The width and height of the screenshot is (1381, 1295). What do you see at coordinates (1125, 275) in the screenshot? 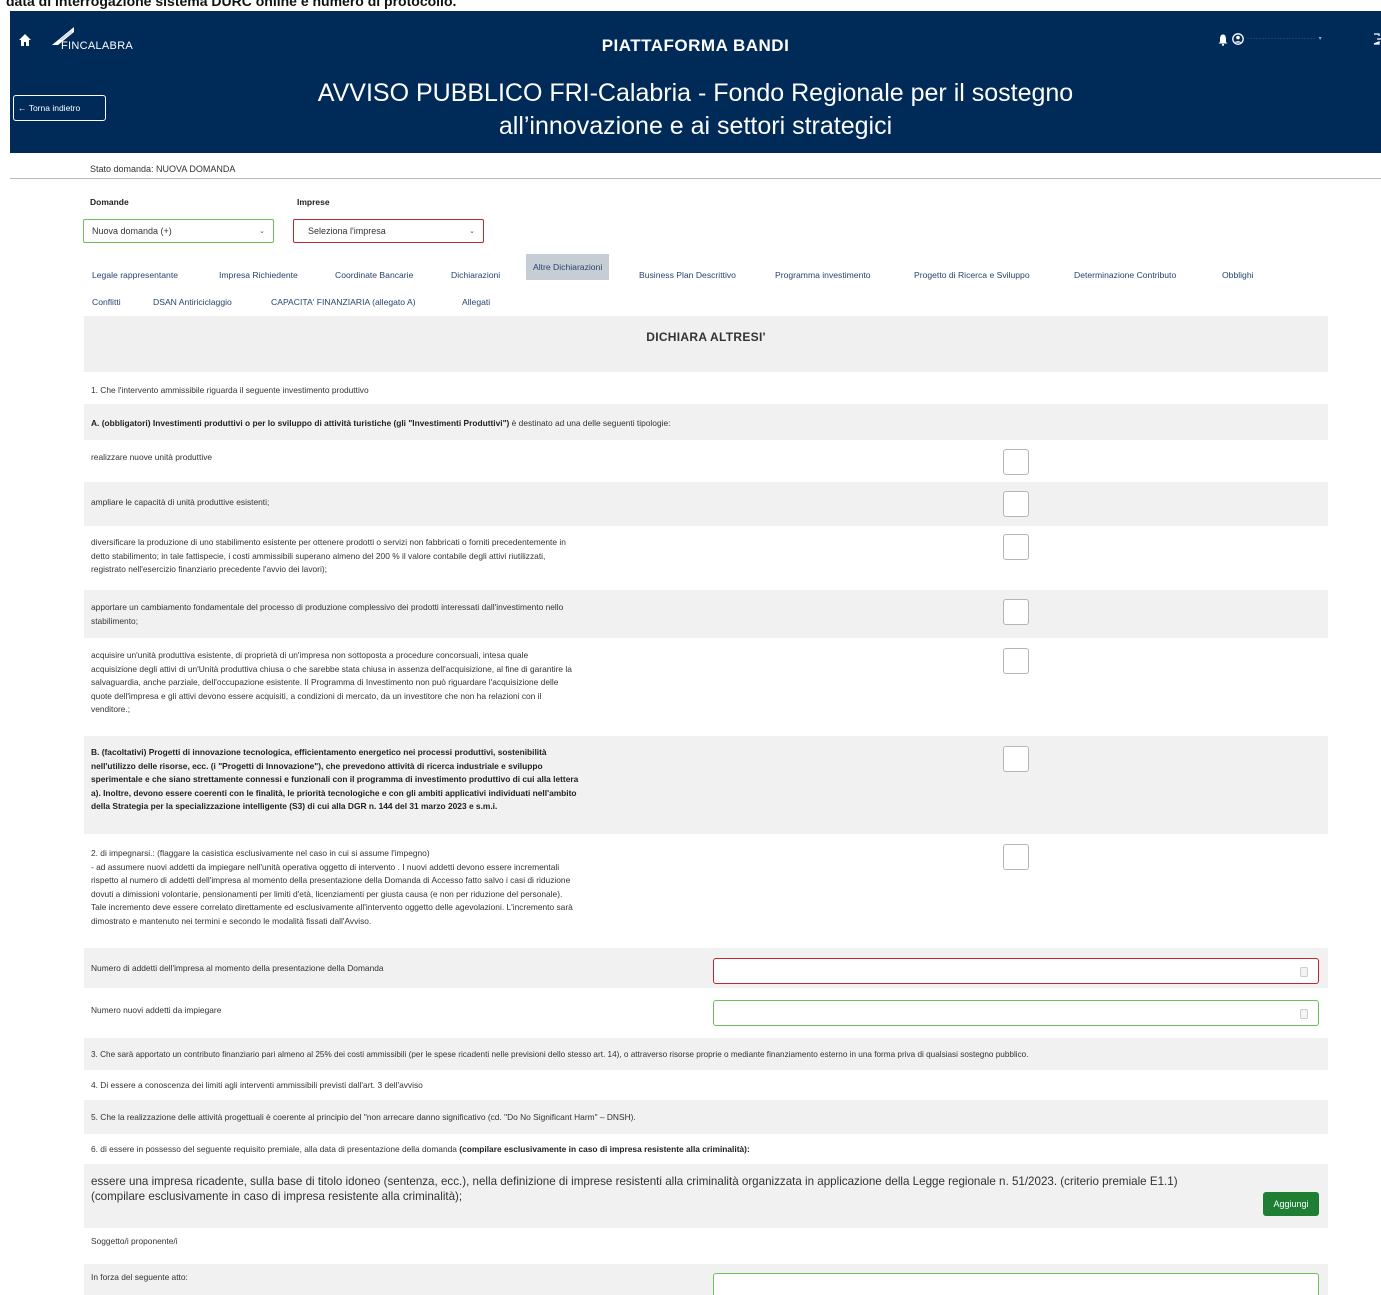
I see `tab-determinazione-contributo: Determinazione Contributo` at bounding box center [1125, 275].